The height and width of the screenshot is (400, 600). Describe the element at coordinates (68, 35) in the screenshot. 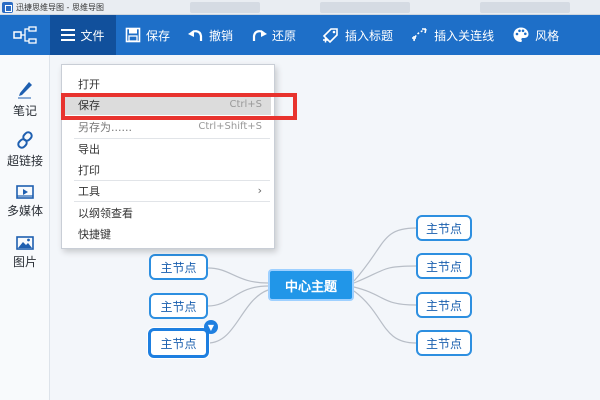

I see `menu-icon` at that location.